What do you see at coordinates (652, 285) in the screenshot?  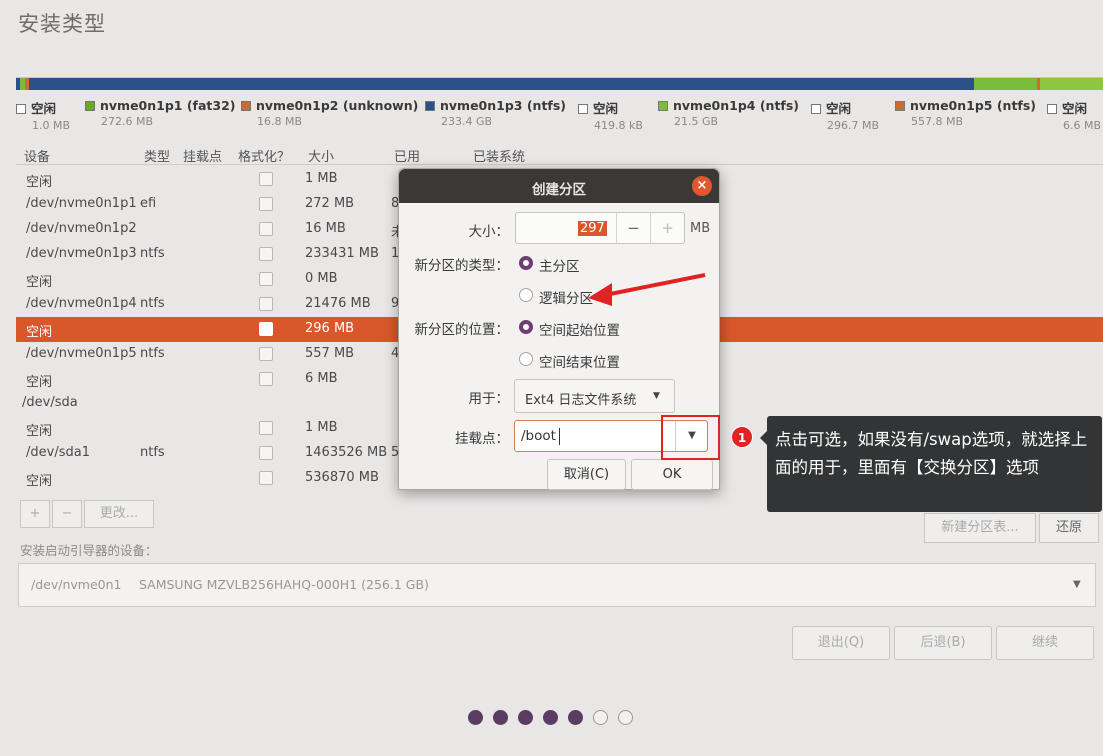 I see `arrow-shaft` at bounding box center [652, 285].